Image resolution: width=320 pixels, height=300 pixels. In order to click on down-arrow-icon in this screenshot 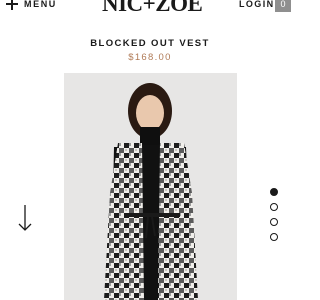, I will do `click(25, 218)`.